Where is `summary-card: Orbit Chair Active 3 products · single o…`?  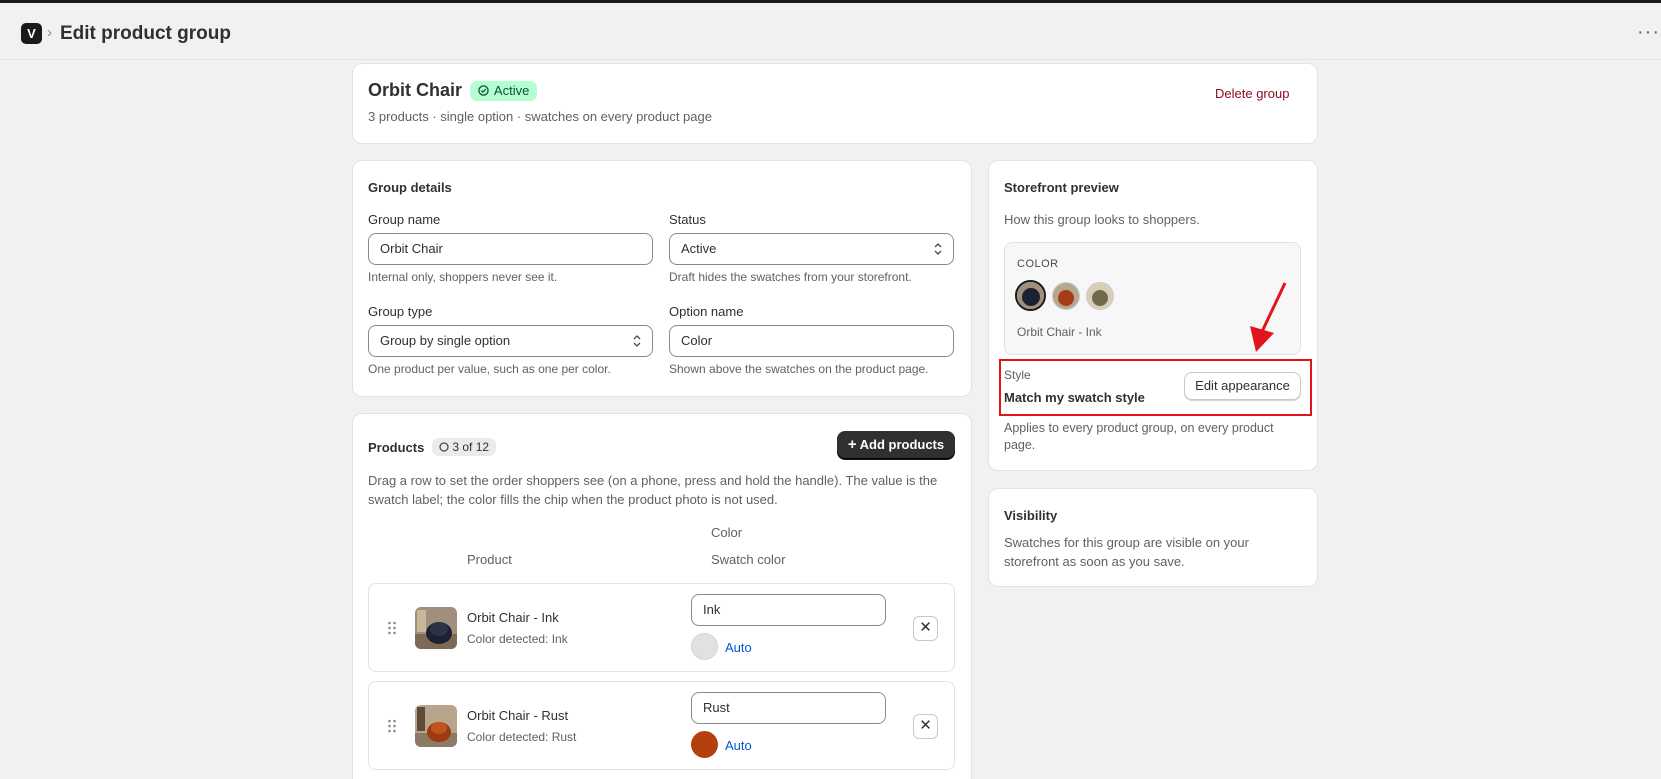 summary-card: Orbit Chair Active 3 products · single o… is located at coordinates (835, 103).